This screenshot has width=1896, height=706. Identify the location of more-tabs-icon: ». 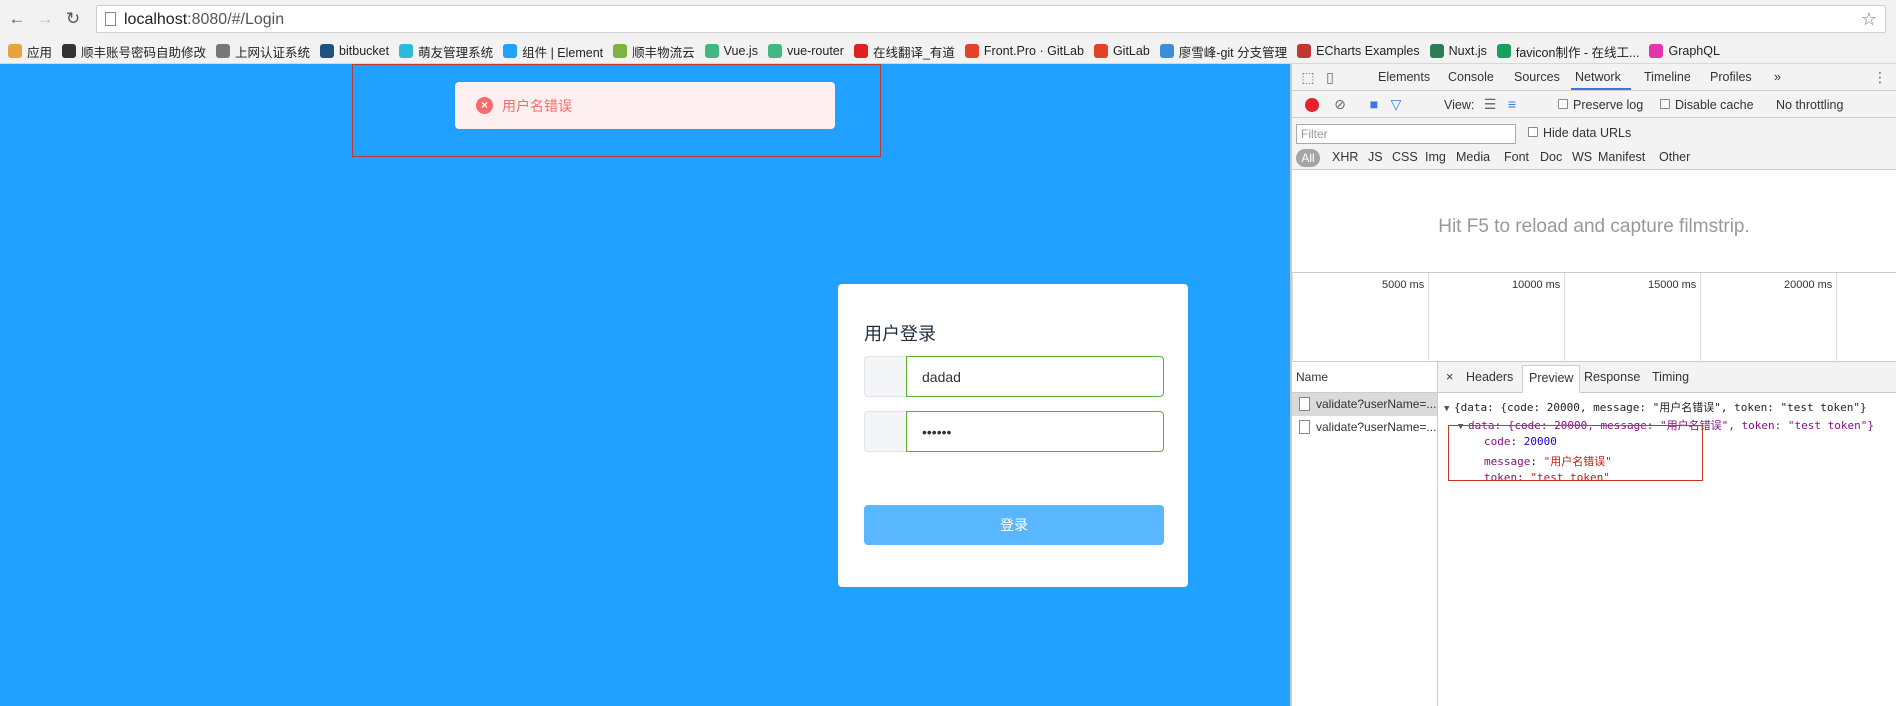
(1777, 77).